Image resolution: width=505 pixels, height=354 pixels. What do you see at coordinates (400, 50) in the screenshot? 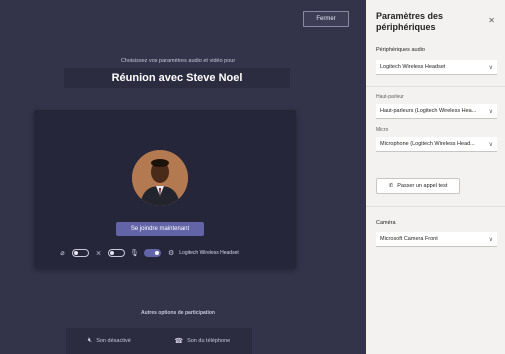
I see `audio-devices-label: Périphériques audio` at bounding box center [400, 50].